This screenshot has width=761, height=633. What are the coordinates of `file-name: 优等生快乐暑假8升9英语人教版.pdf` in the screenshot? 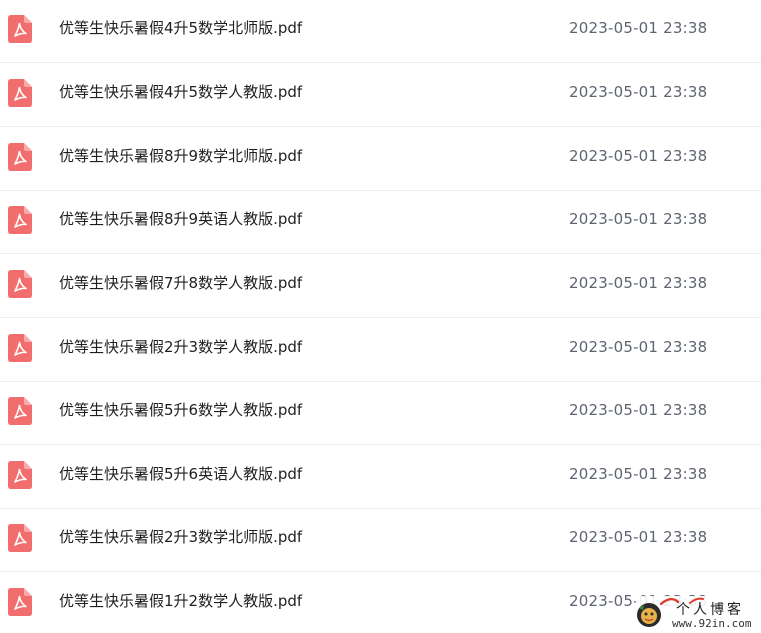 It's located at (180, 219).